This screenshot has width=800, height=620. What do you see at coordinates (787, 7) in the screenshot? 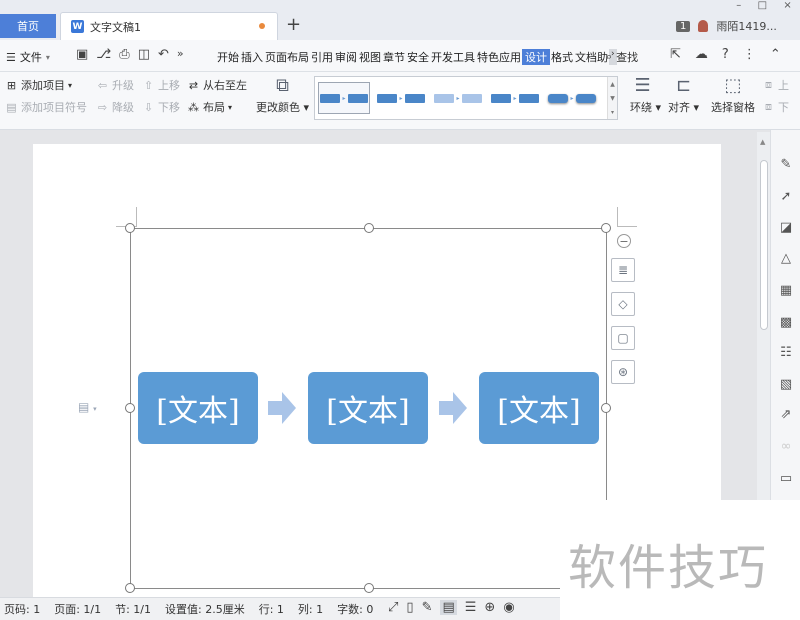
I see `close-button: ×` at bounding box center [787, 7].